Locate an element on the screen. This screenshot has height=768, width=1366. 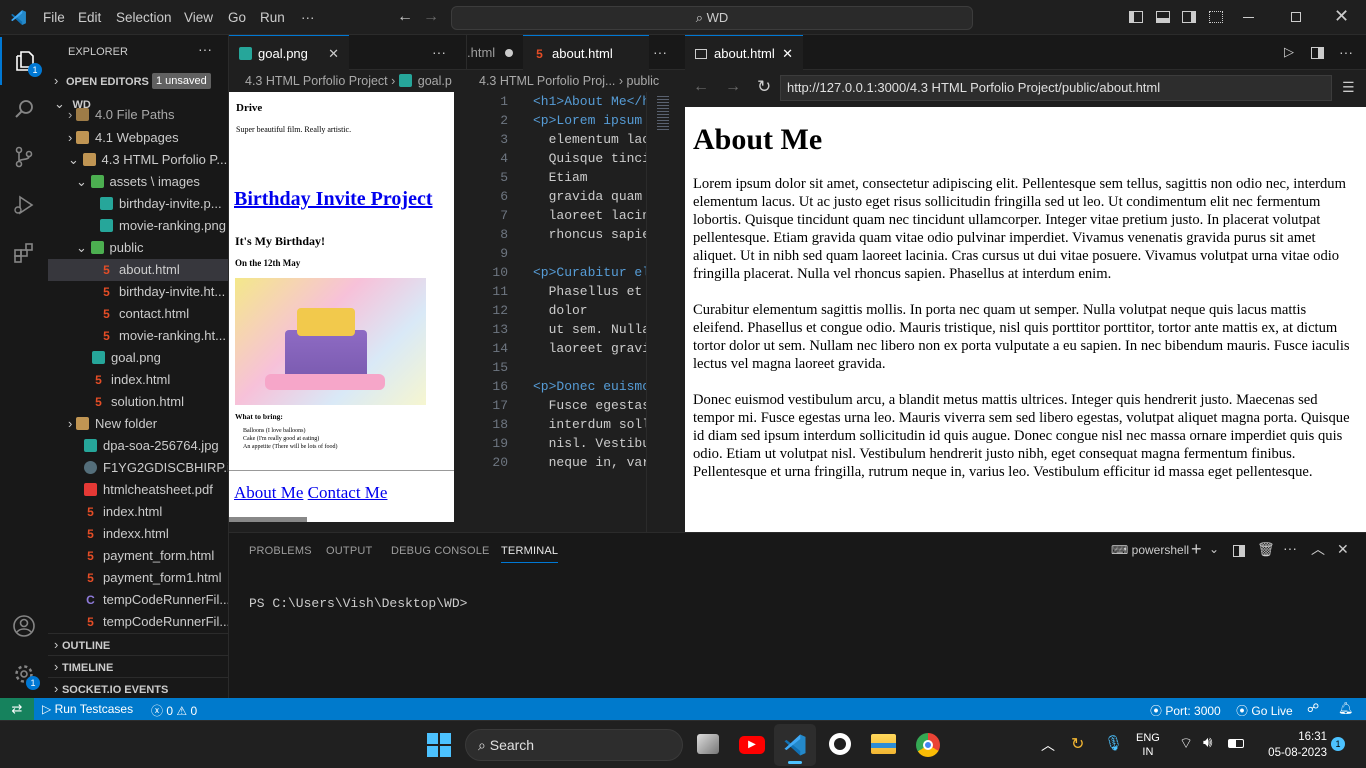
account-icon is located at coordinates (24, 626).